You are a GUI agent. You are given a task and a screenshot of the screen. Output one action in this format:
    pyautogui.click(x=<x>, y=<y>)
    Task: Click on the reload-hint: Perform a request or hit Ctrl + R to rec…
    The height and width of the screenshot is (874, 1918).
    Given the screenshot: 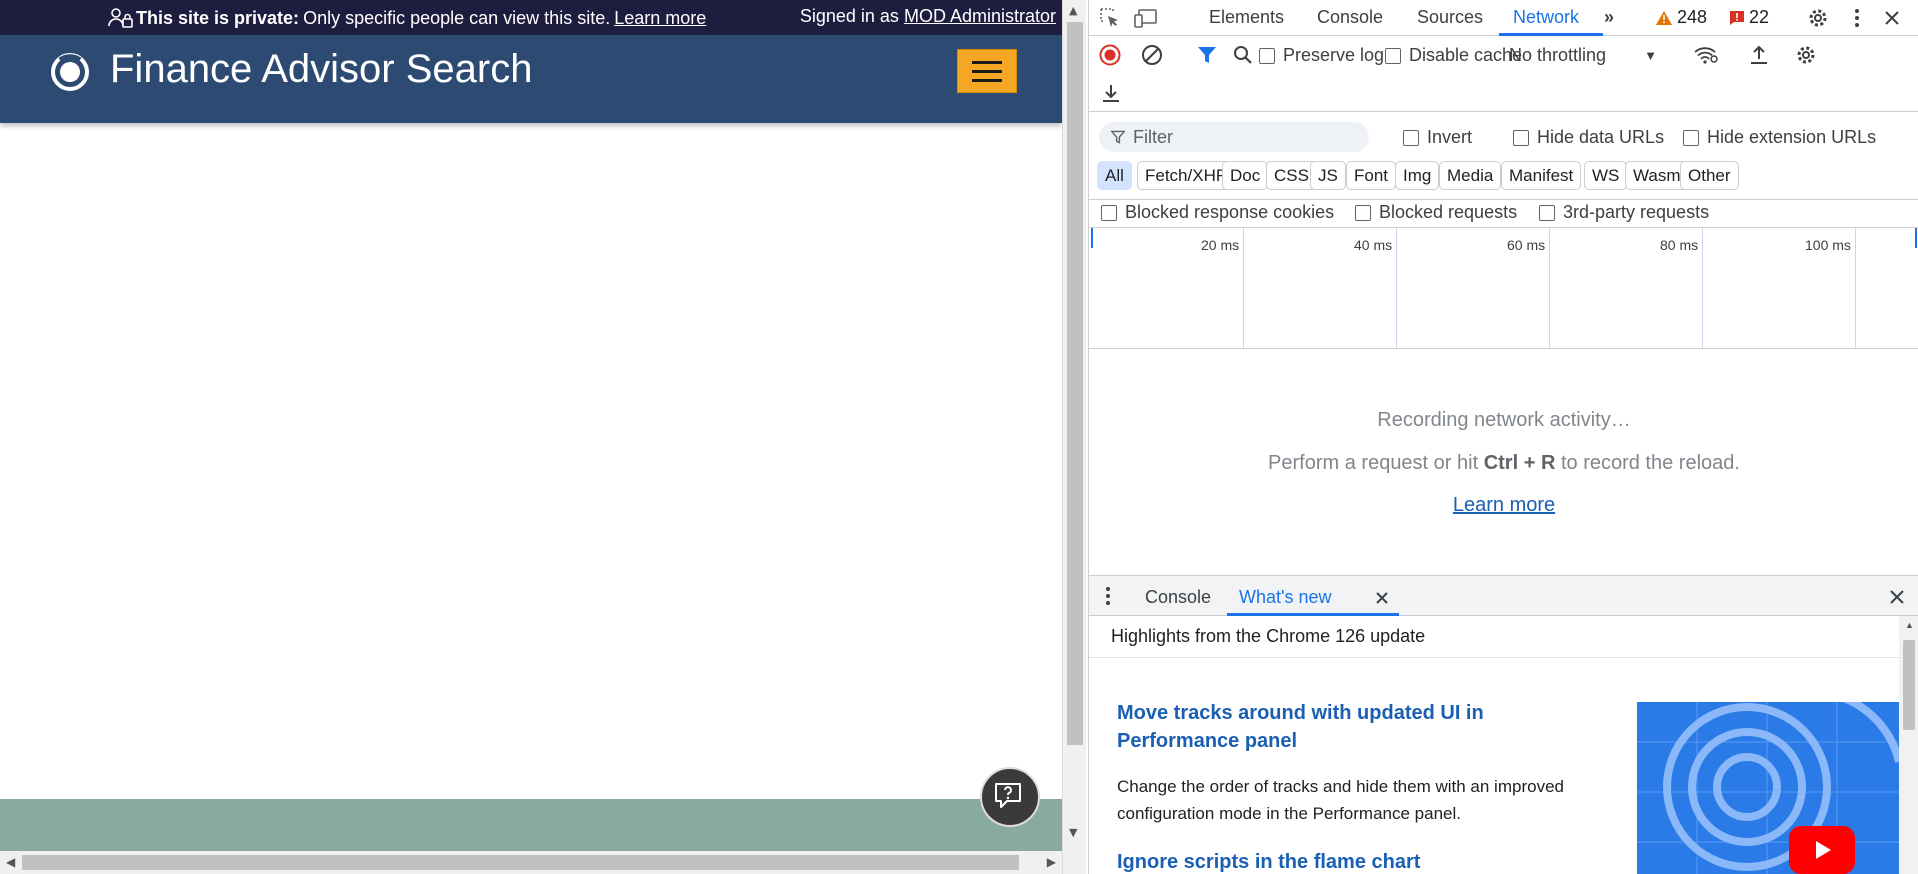 What is the action you would take?
    pyautogui.click(x=1503, y=463)
    